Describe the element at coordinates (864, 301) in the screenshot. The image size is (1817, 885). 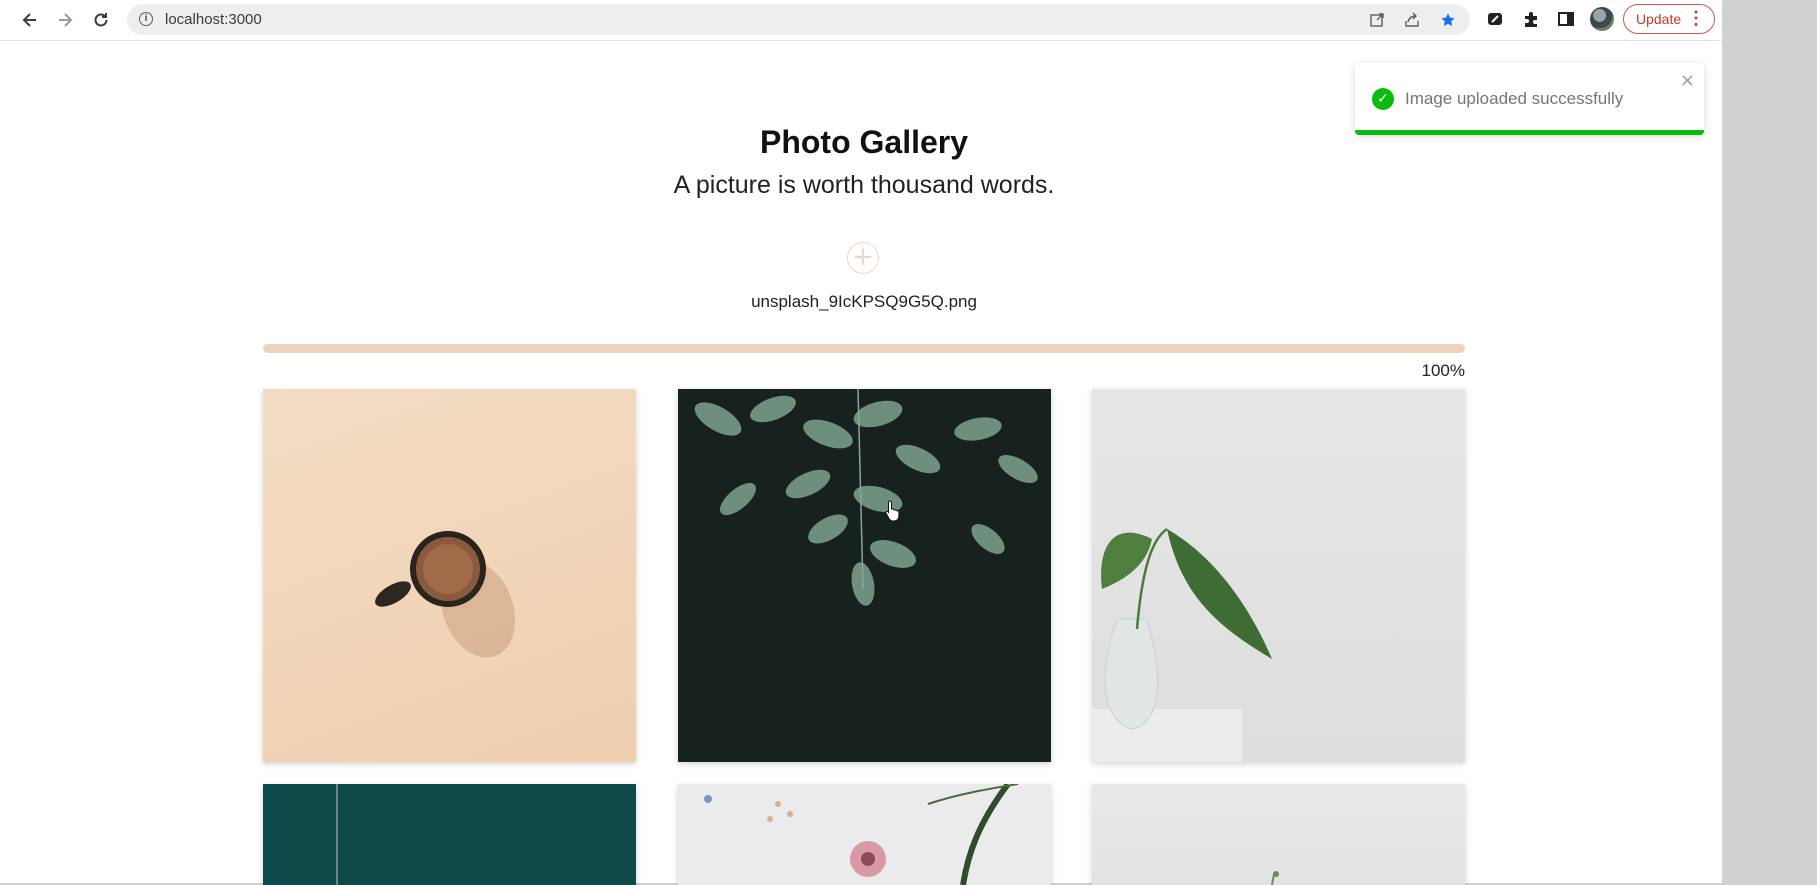
I see `uploaded-filename: unsplash_9IcKPSQ9G5Q.png` at that location.